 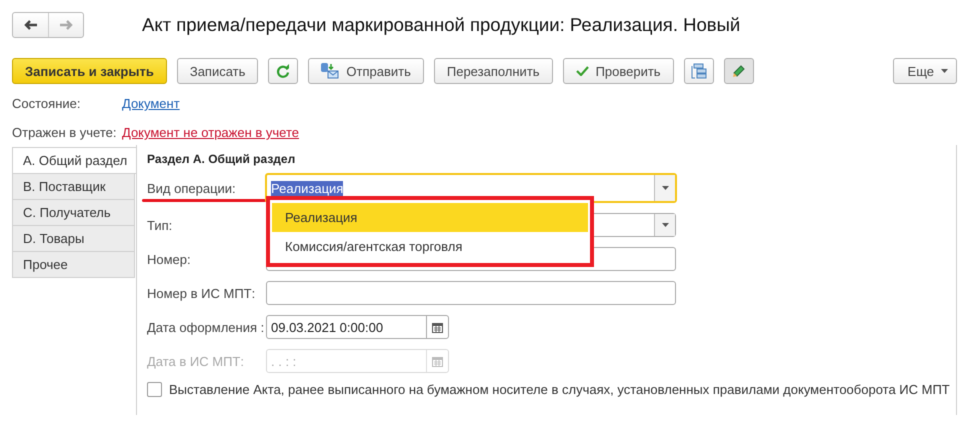 I want to click on section-tab: A. Общий раздел, so click(x=74, y=160).